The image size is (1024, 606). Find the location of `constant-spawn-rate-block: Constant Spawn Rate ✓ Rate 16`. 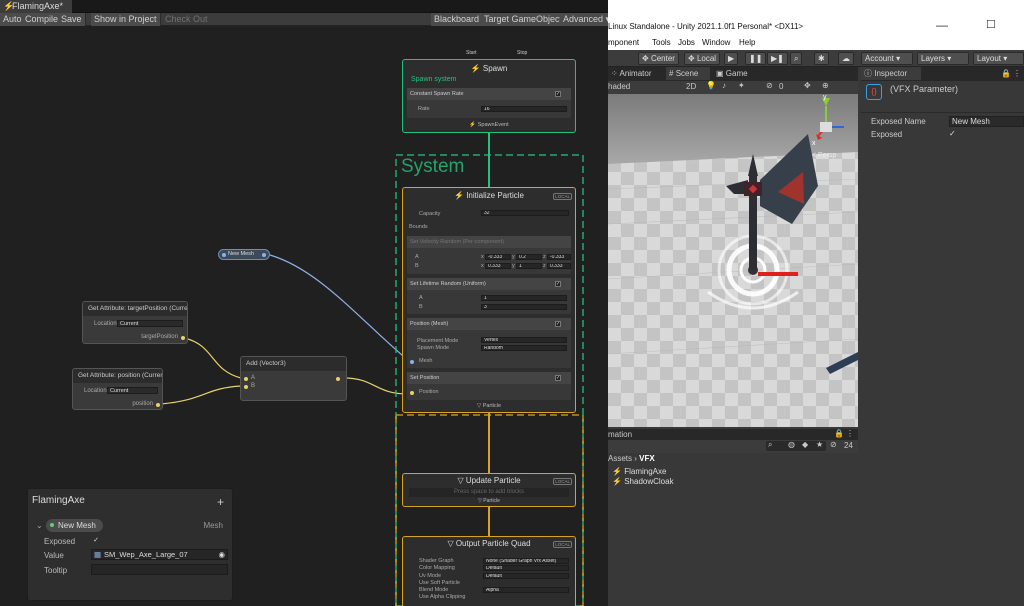

constant-spawn-rate-block: Constant Spawn Rate ✓ Rate 16 is located at coordinates (489, 103).